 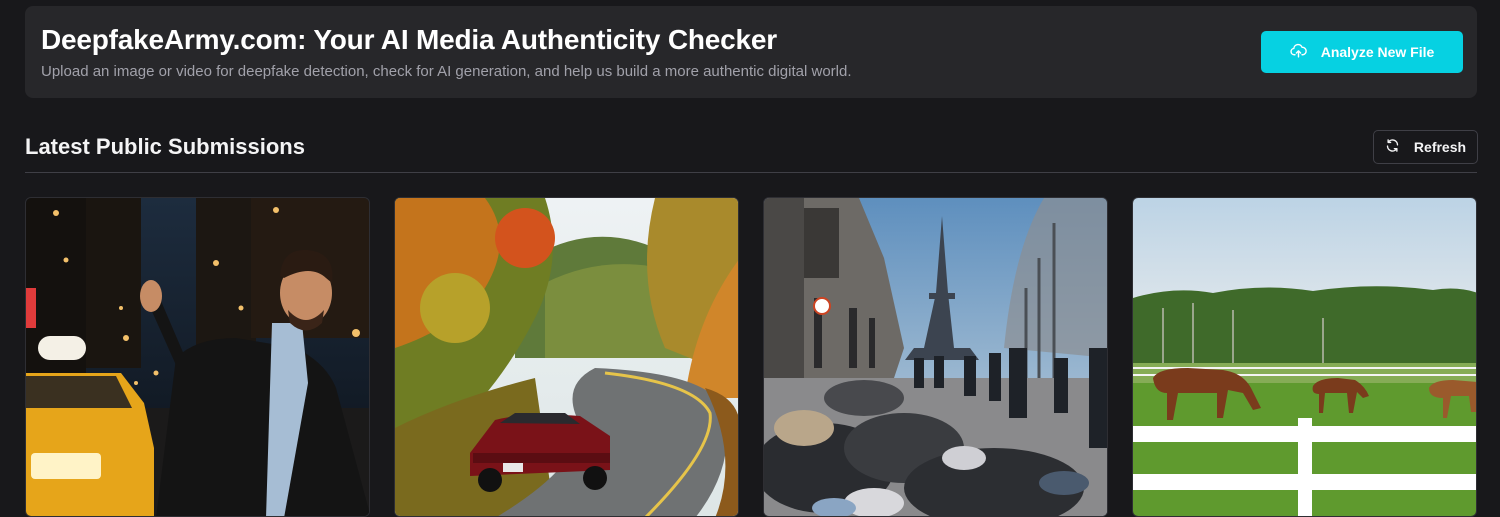 I want to click on analyze-new-file-button: Analyze New File, so click(x=1362, y=52).